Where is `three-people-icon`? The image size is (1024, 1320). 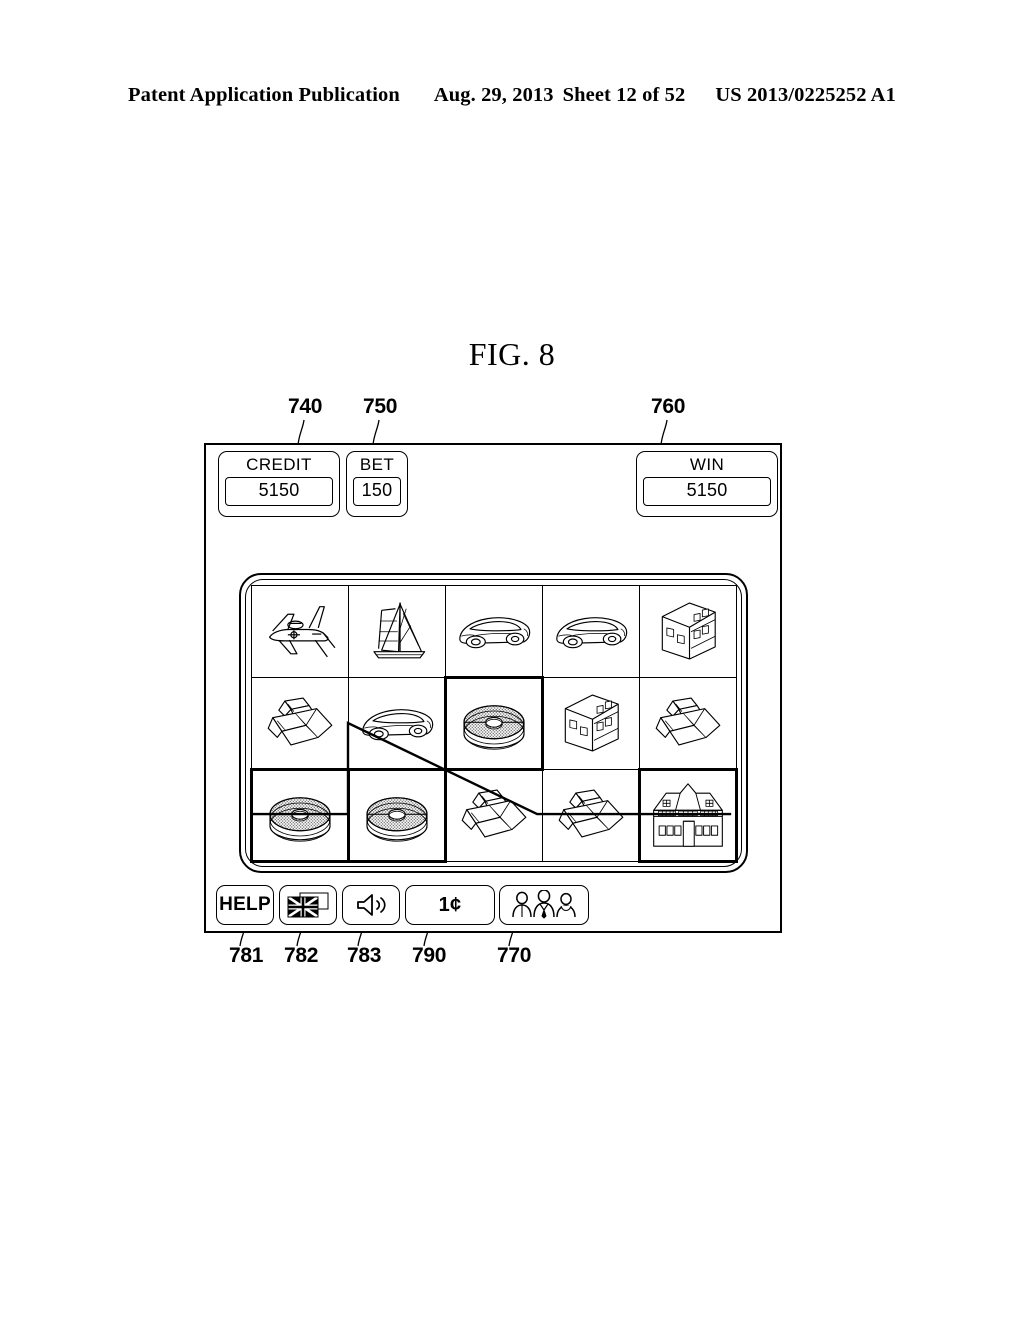
three-people-icon is located at coordinates (544, 904).